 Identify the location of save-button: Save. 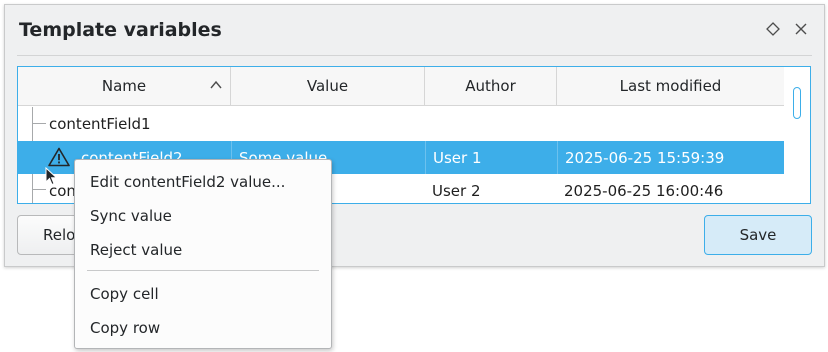
(758, 235).